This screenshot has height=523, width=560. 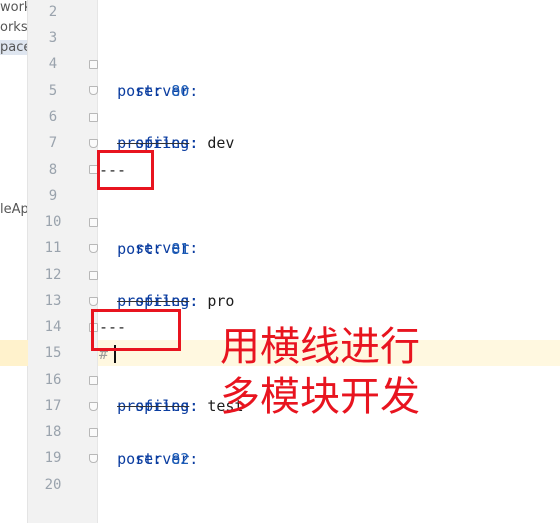 I want to click on yaml-number: 81, so click(x=180, y=249).